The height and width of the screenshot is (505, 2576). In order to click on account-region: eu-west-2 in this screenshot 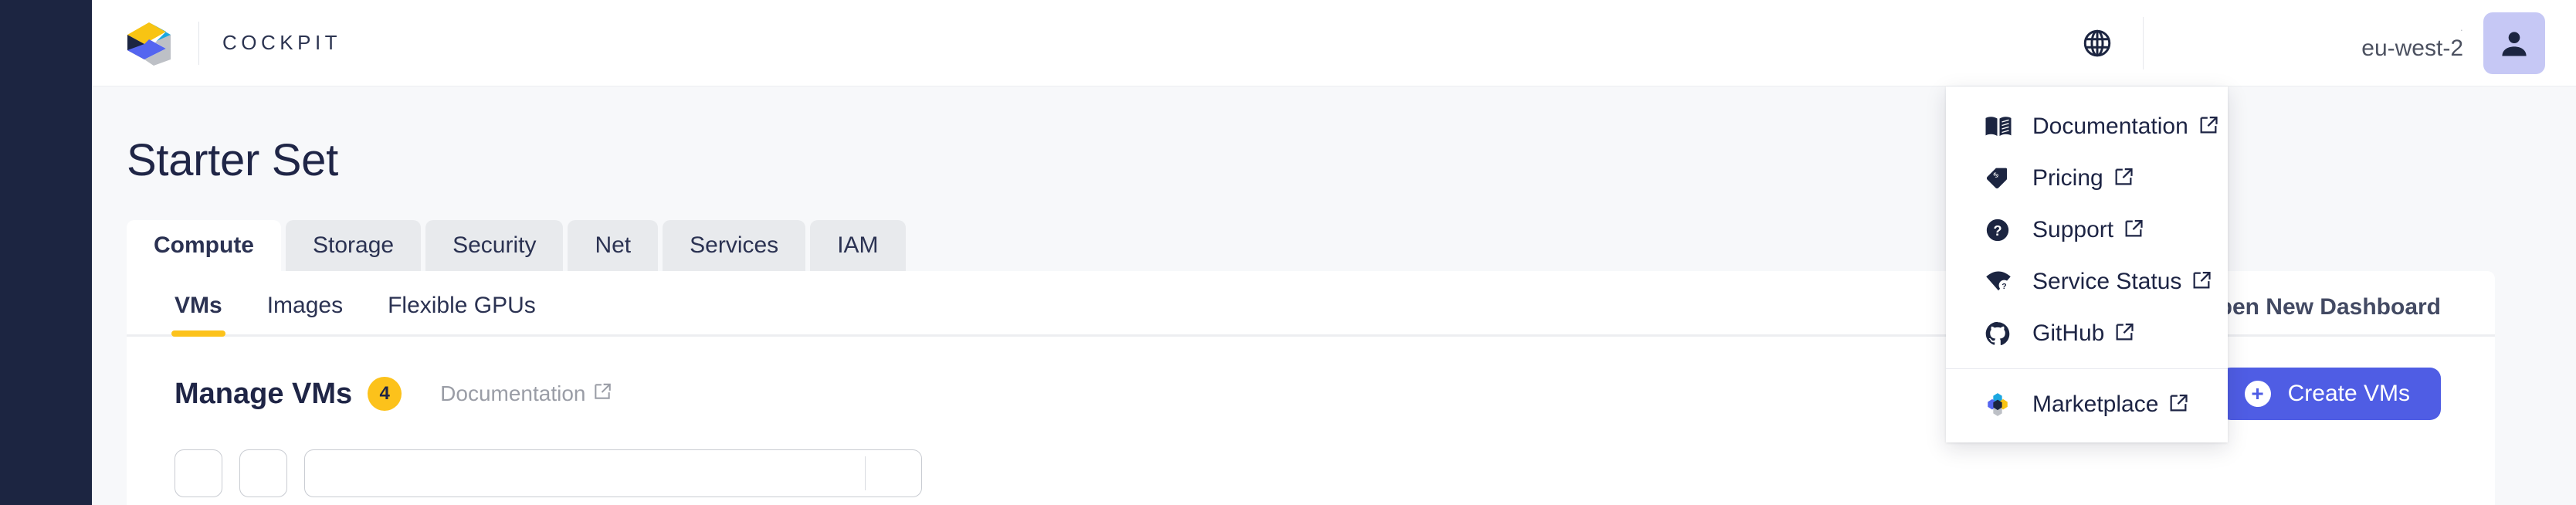, I will do `click(2412, 48)`.